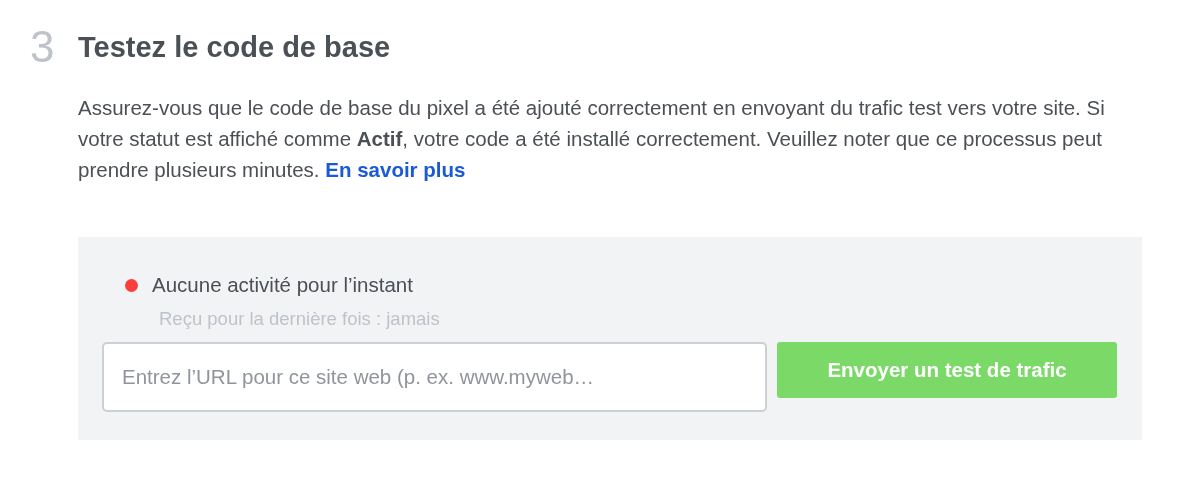  Describe the element at coordinates (282, 285) in the screenshot. I see `status-label: Aucune activité pour l’instant` at that location.